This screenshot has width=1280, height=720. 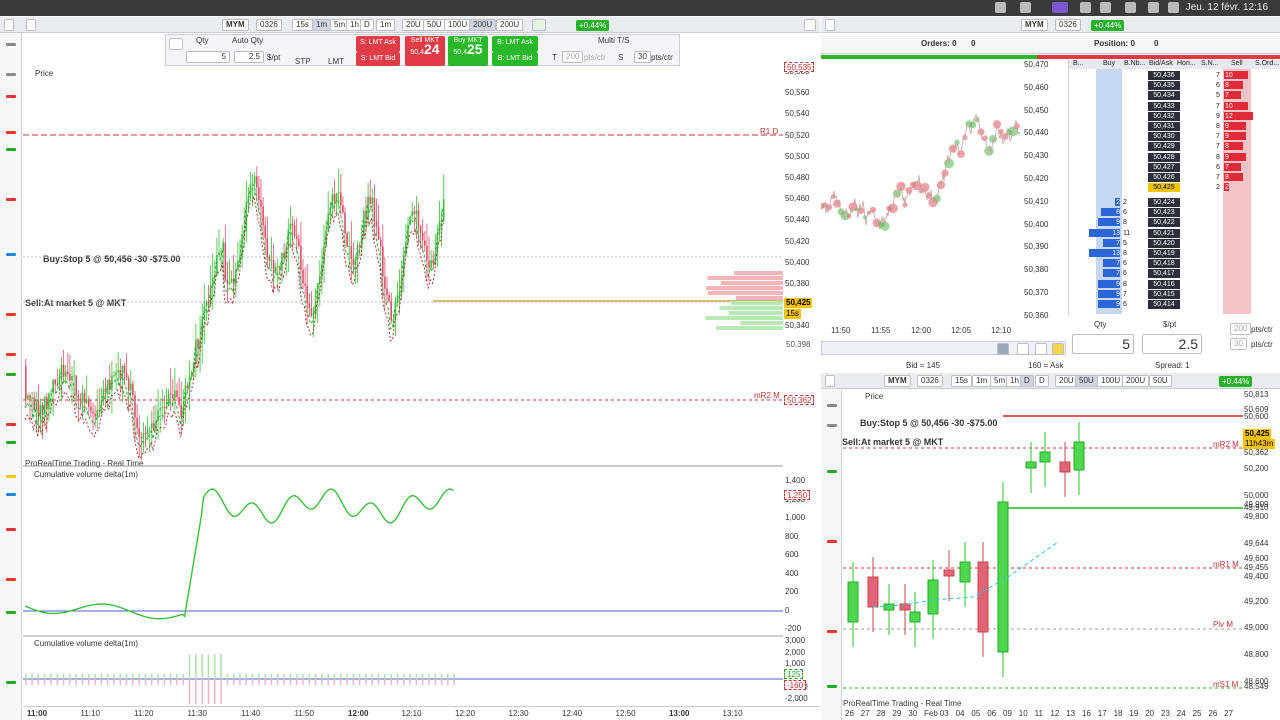 What do you see at coordinates (1174, 253) in the screenshot?
I see `dom-row: 50,419 8 13` at bounding box center [1174, 253].